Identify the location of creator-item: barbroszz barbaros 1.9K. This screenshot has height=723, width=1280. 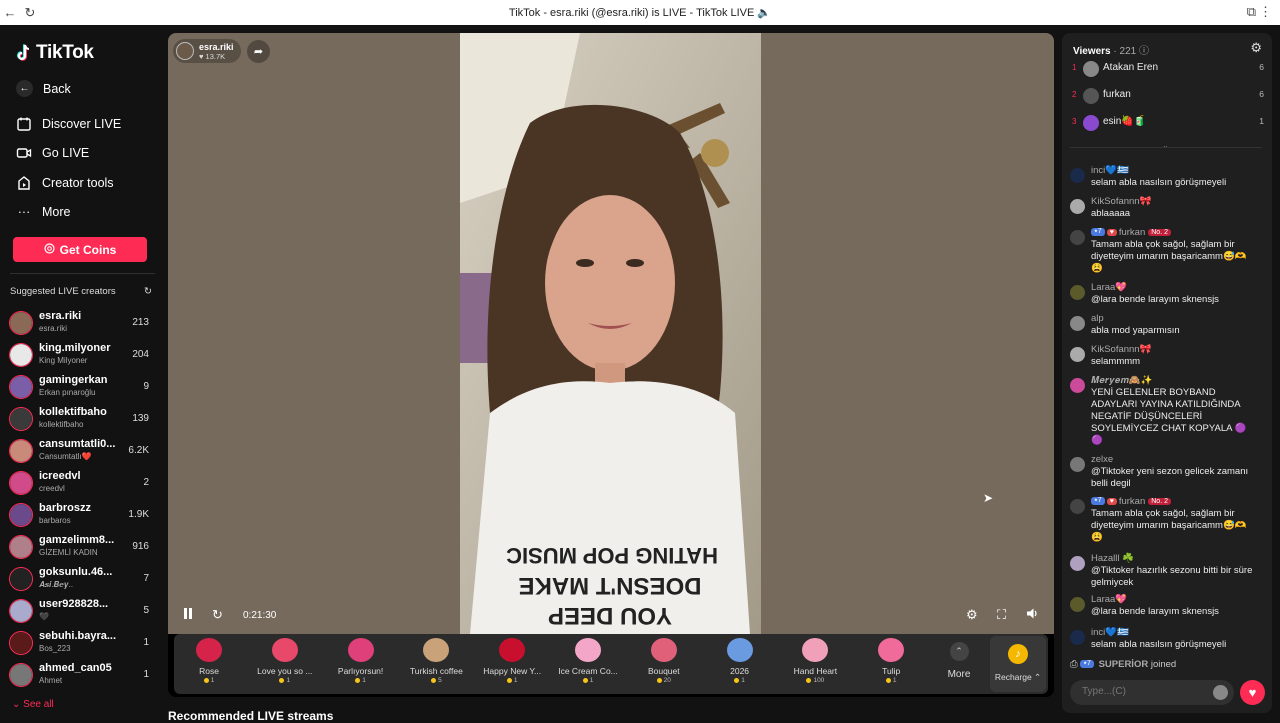
(81, 515).